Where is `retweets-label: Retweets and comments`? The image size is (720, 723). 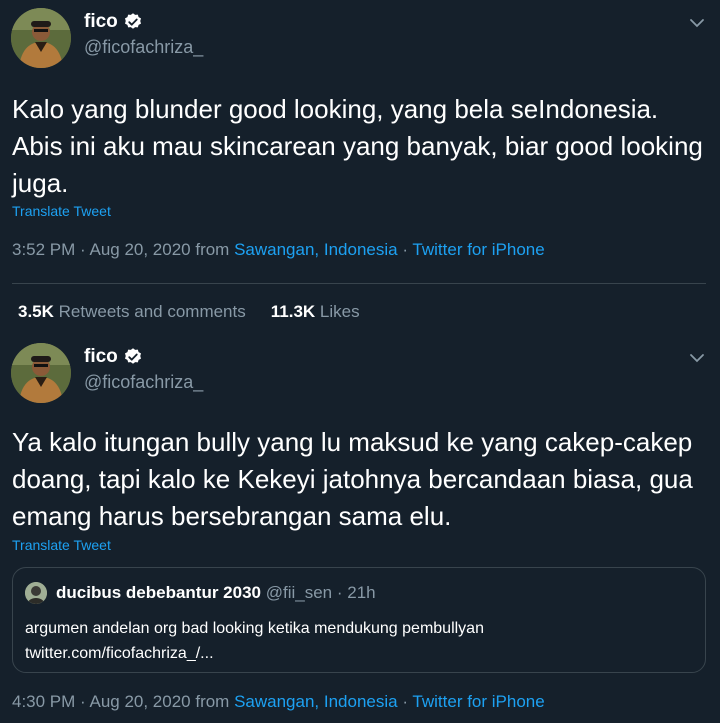 retweets-label: Retweets and comments is located at coordinates (152, 311).